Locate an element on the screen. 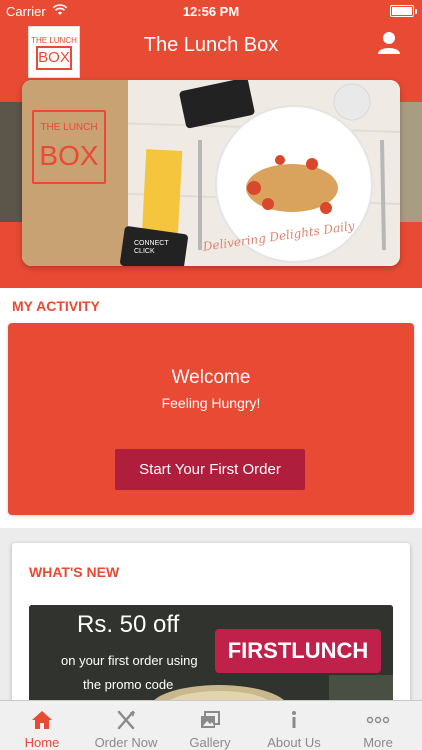  header: THE LUNCH BOX The Lunch Box is located at coordinates (211, 51).